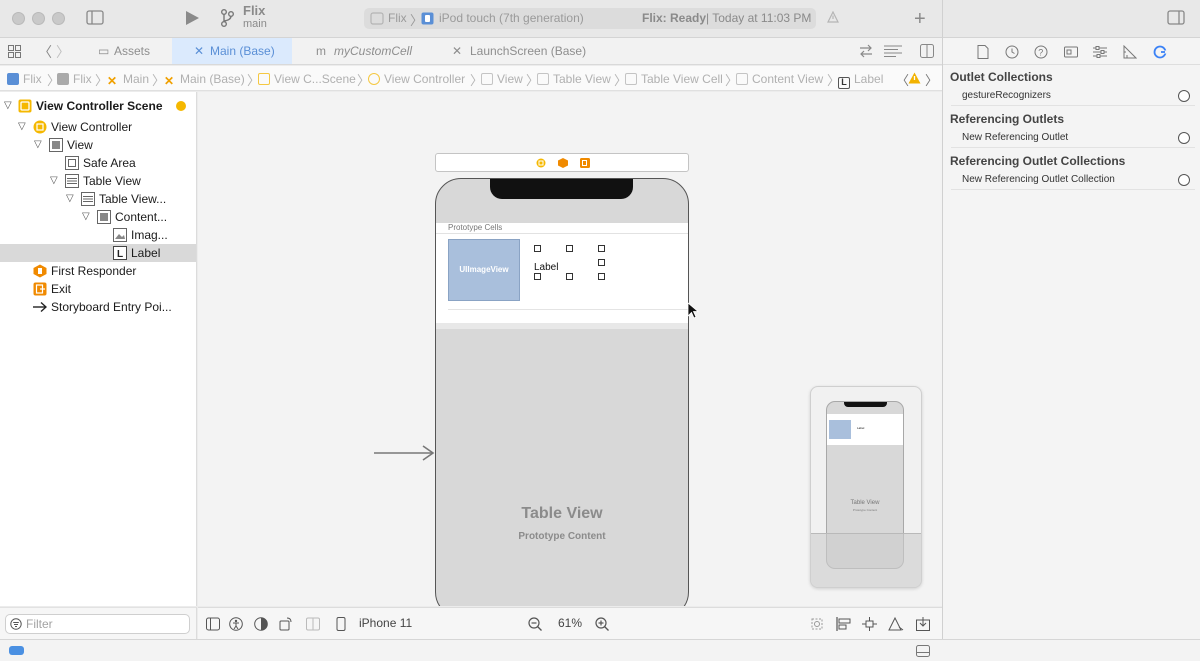  I want to click on device-selector: iPhone 11, so click(385, 623).